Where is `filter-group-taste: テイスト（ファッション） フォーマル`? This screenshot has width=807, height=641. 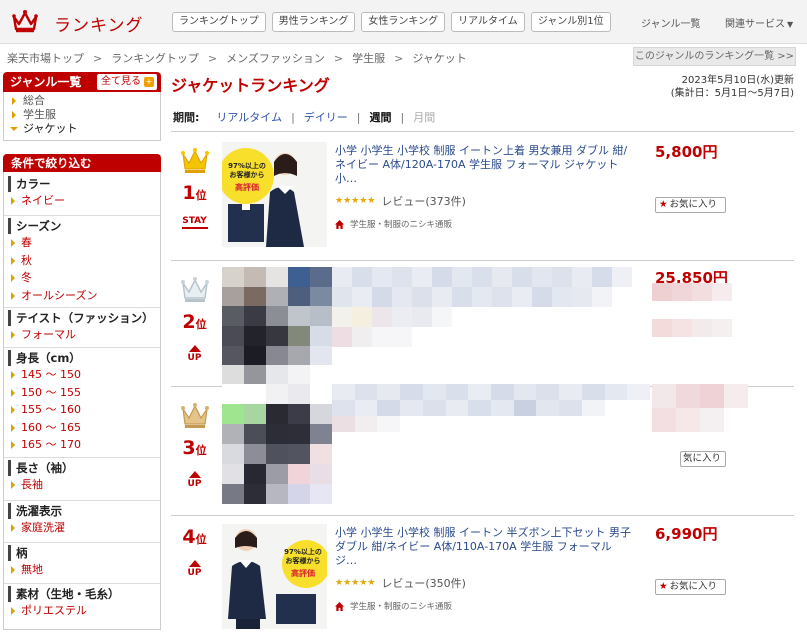
filter-group-taste: テイスト（ファッション） フォーマル is located at coordinates (82, 325).